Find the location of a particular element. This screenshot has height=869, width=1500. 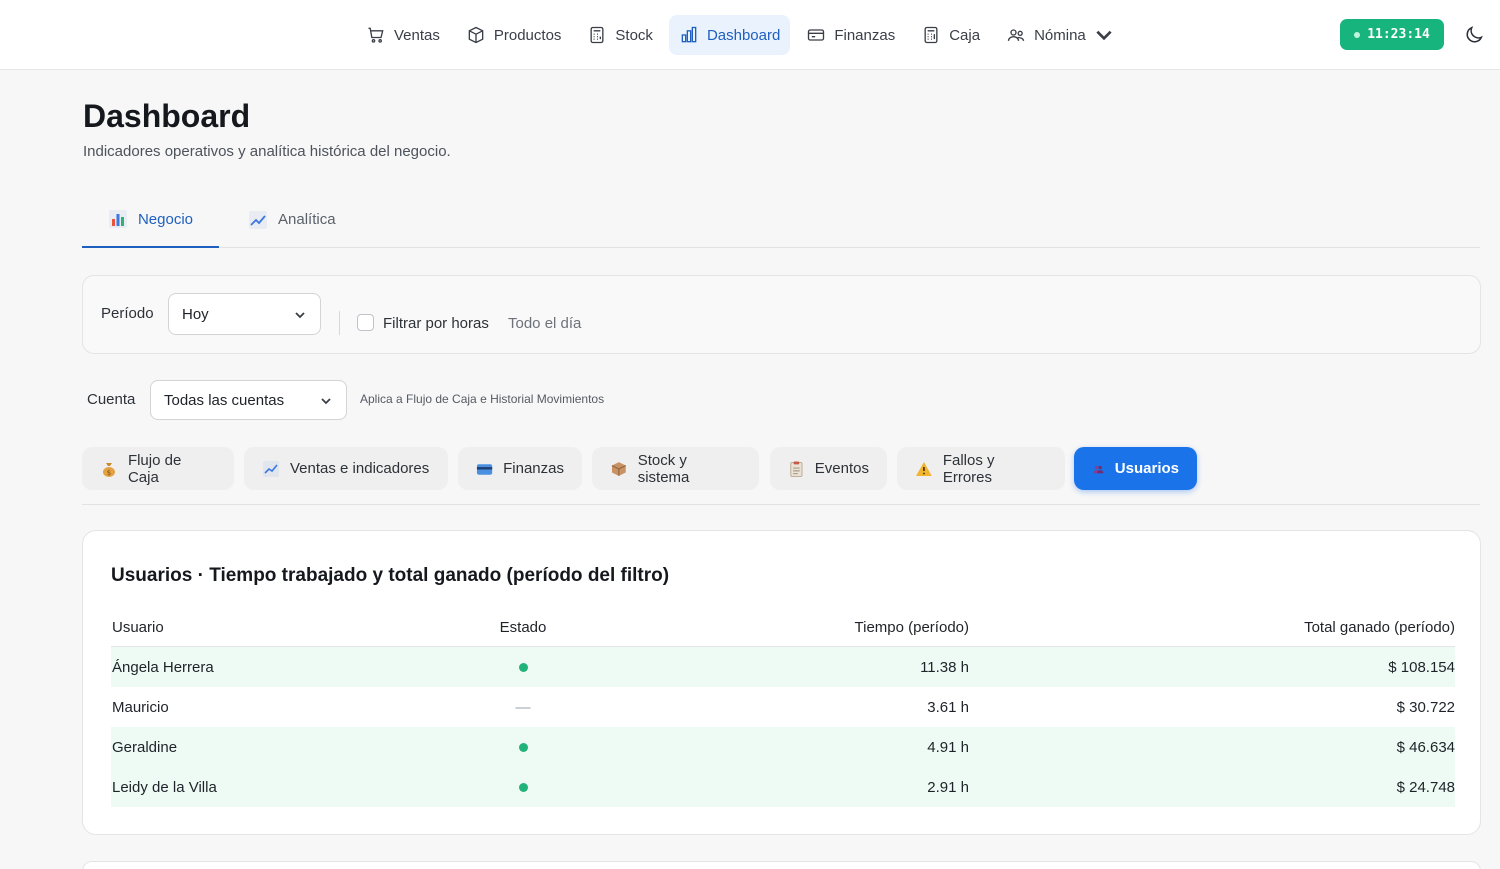

nav-item-label: Productos is located at coordinates (527, 35).